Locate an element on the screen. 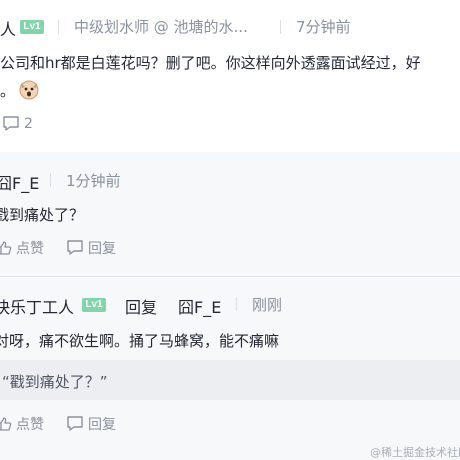 The image size is (460, 460). reply-count: 2 is located at coordinates (28, 124).